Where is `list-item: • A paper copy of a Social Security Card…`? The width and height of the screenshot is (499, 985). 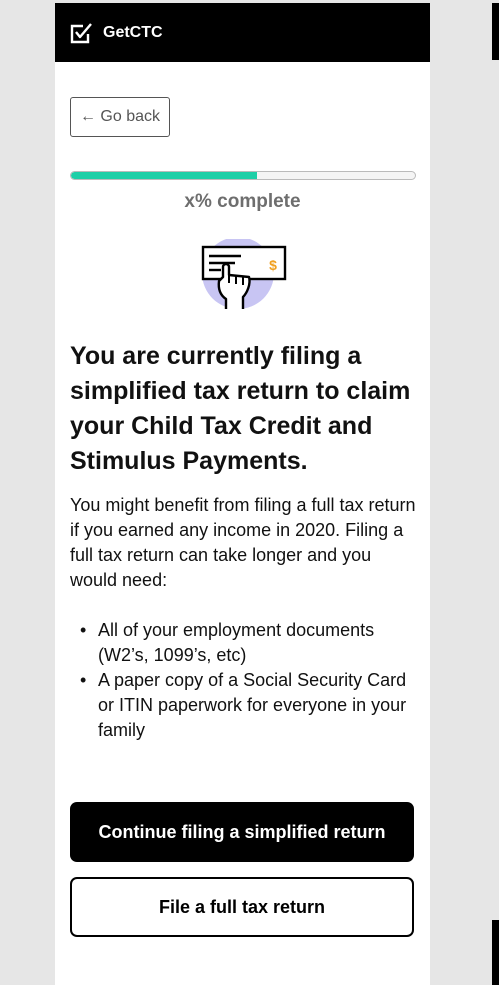
list-item: • A paper copy of a Social Security Card… is located at coordinates (242, 705).